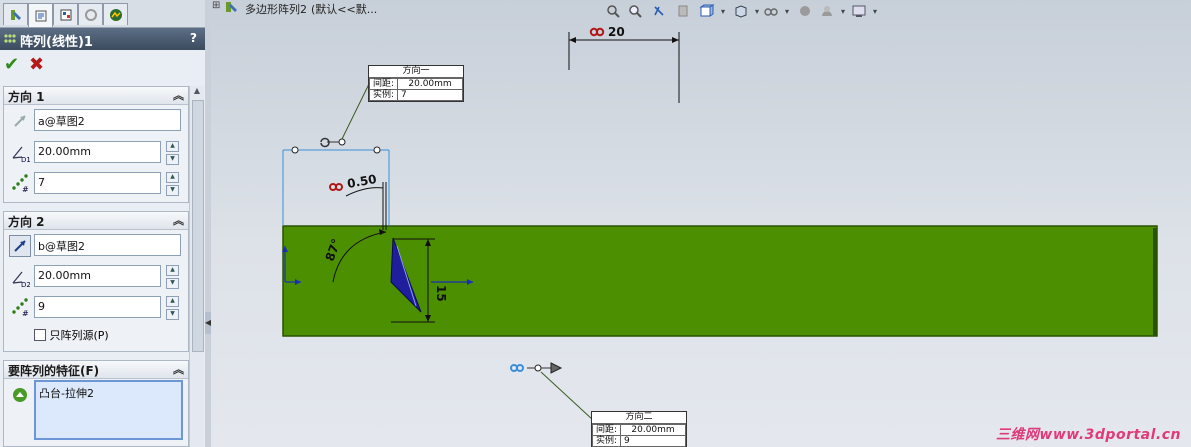  I want to click on feature-manager-icon, so click(15, 14).